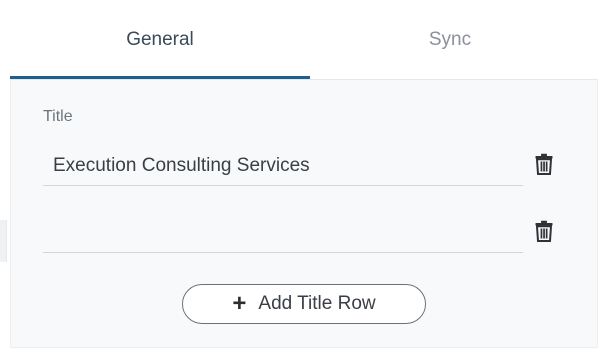 Image resolution: width=603 pixels, height=350 pixels. Describe the element at coordinates (160, 77) in the screenshot. I see `active-tab-indicator` at that location.